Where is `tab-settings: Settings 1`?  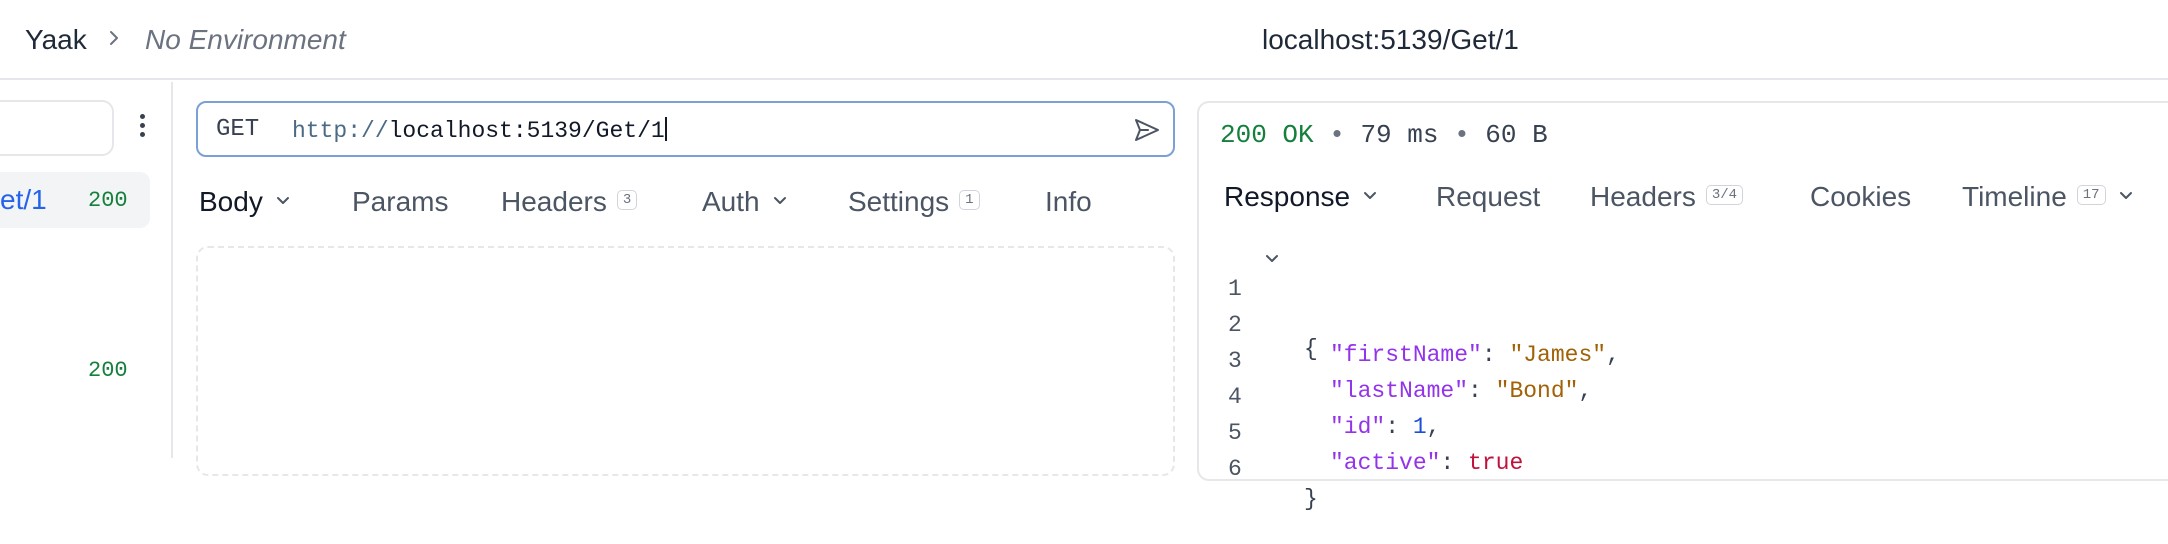 tab-settings: Settings 1 is located at coordinates (914, 202).